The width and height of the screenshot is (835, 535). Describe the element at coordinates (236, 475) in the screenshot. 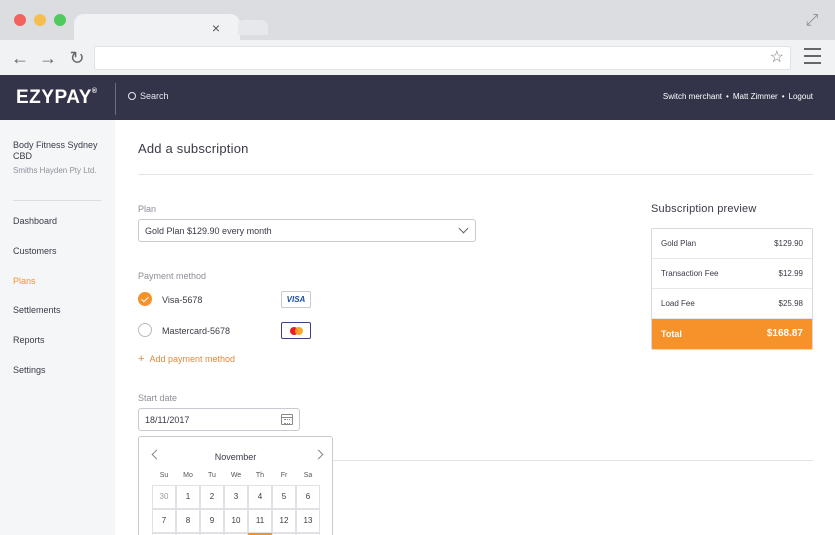

I see `calendar-weekday: We` at that location.